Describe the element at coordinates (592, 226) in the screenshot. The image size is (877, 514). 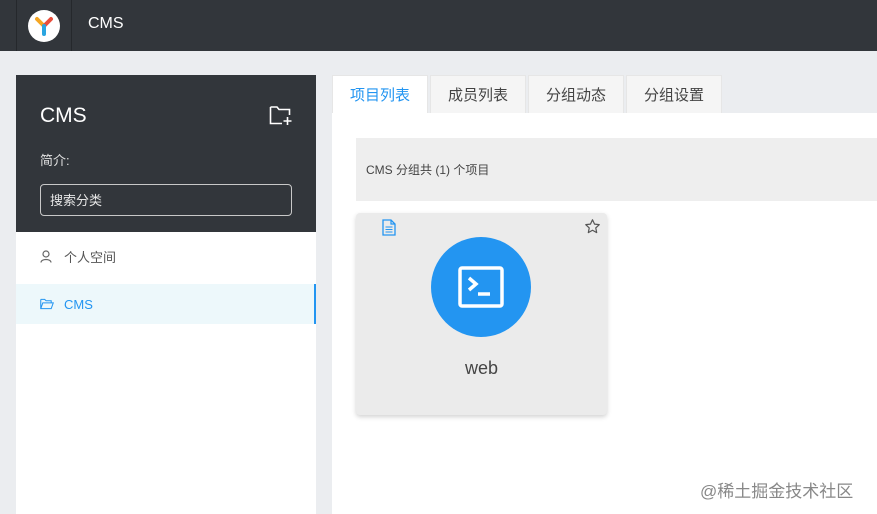
I see `star-icon` at that location.